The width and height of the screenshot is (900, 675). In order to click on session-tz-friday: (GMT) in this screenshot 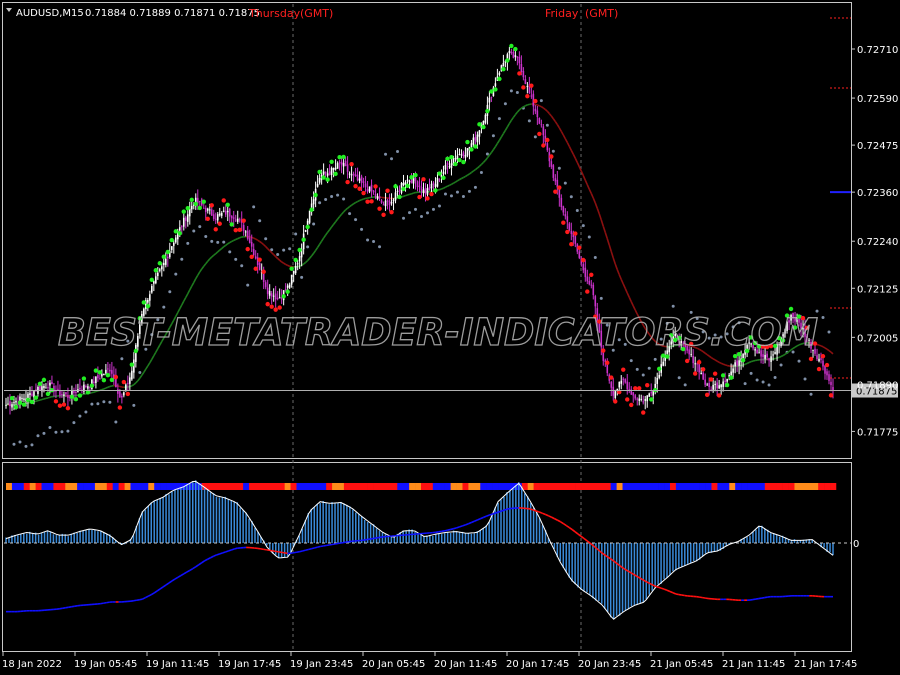, I will do `click(601, 13)`.